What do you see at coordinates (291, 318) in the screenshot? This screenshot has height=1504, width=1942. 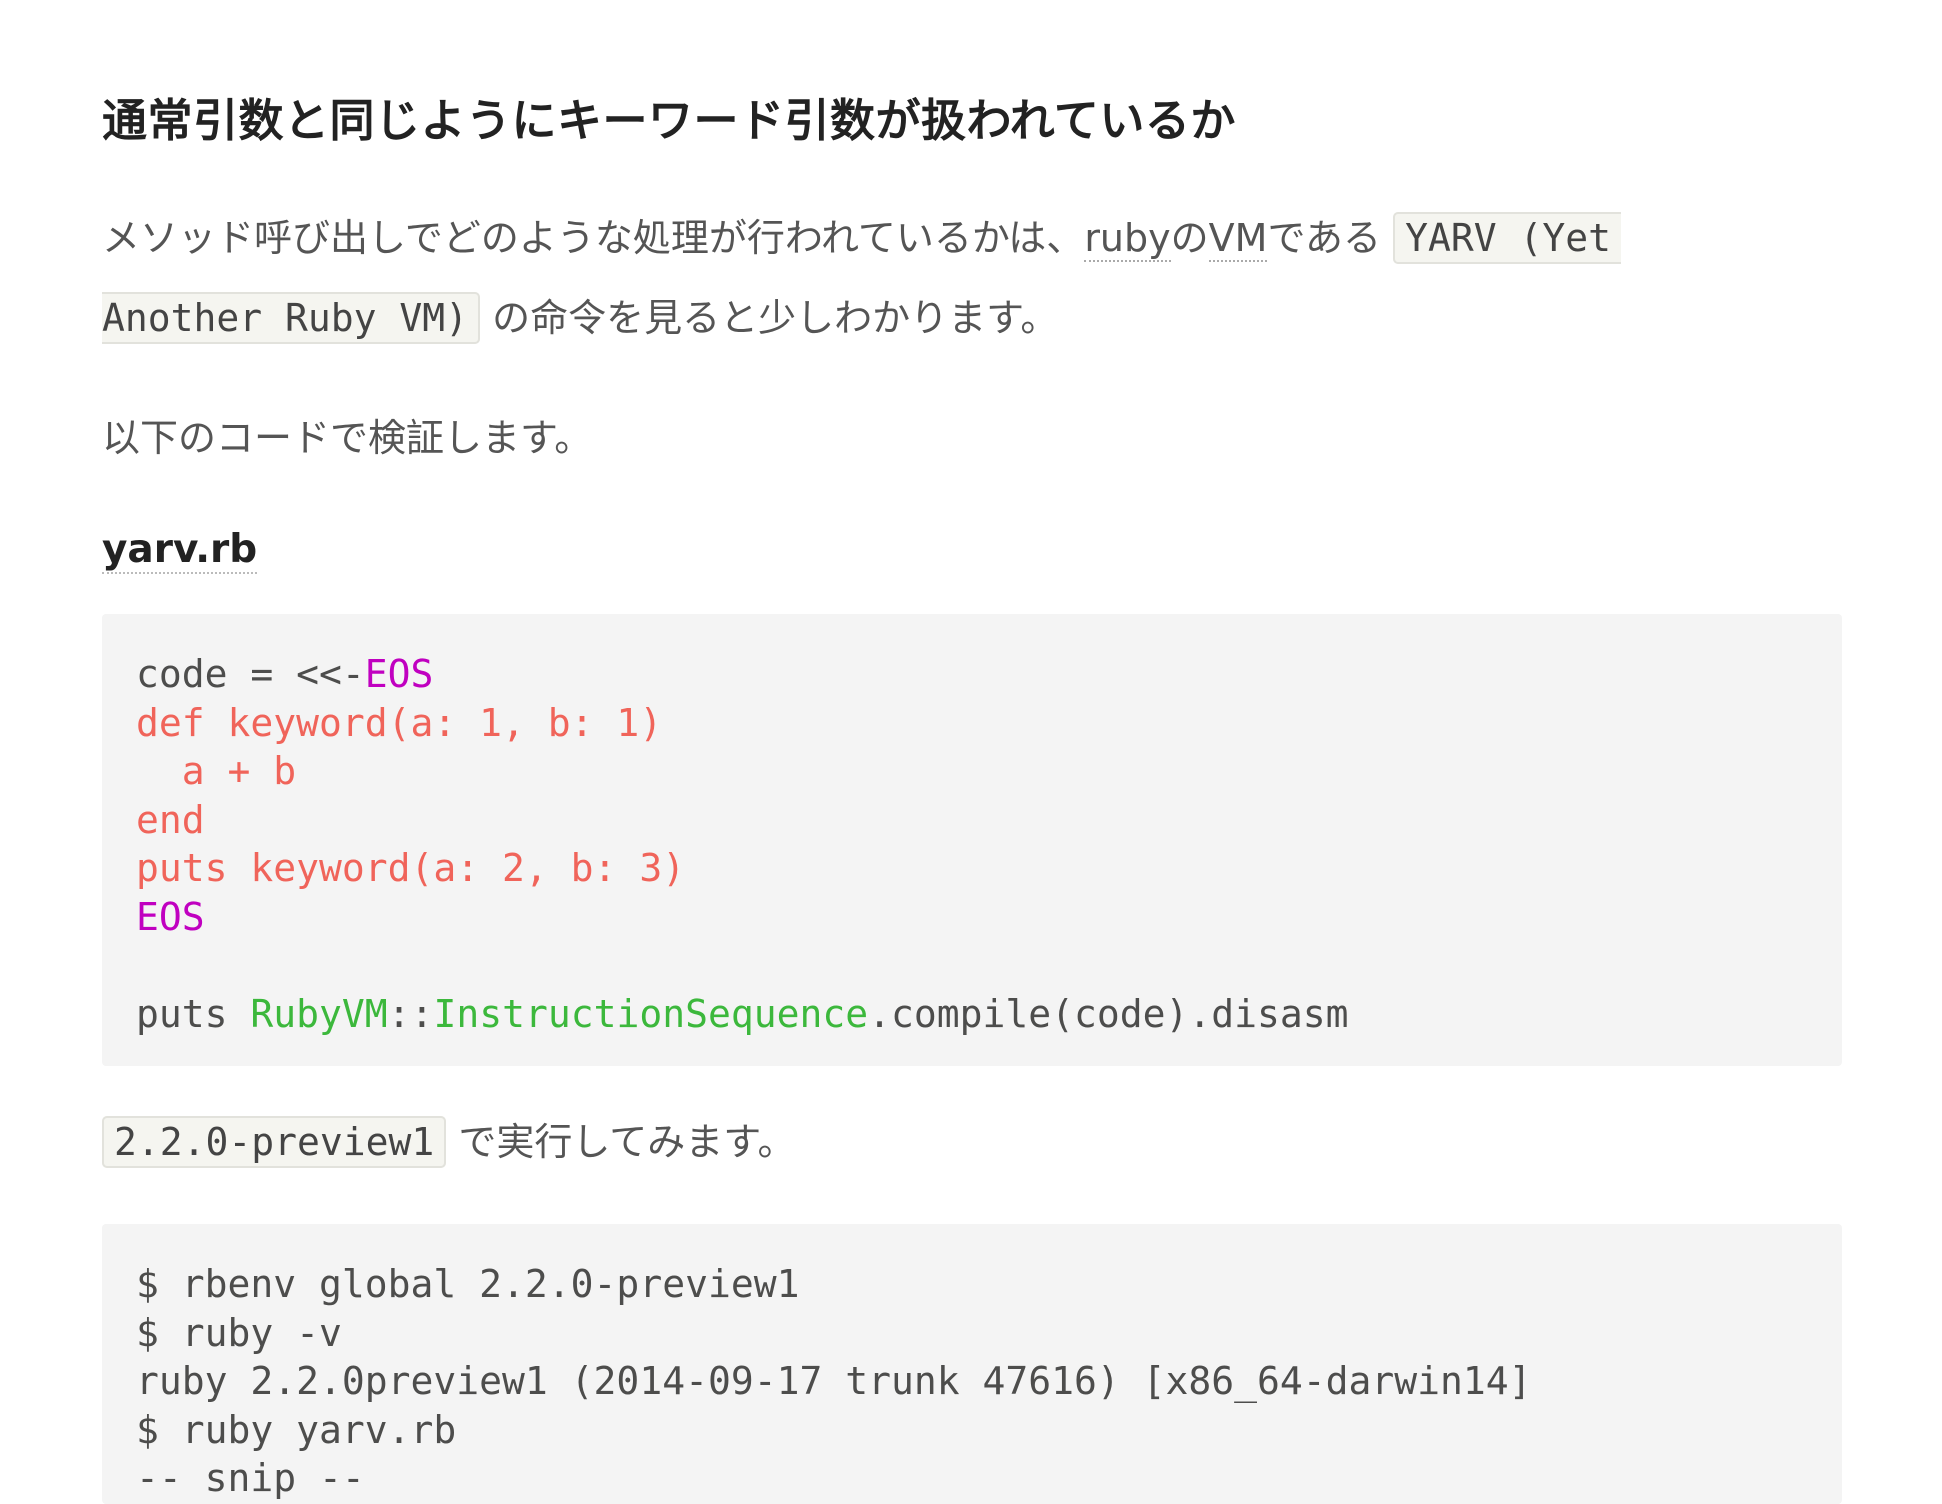 I see `inline-code-yarv-cont: Another Ruby VM)` at bounding box center [291, 318].